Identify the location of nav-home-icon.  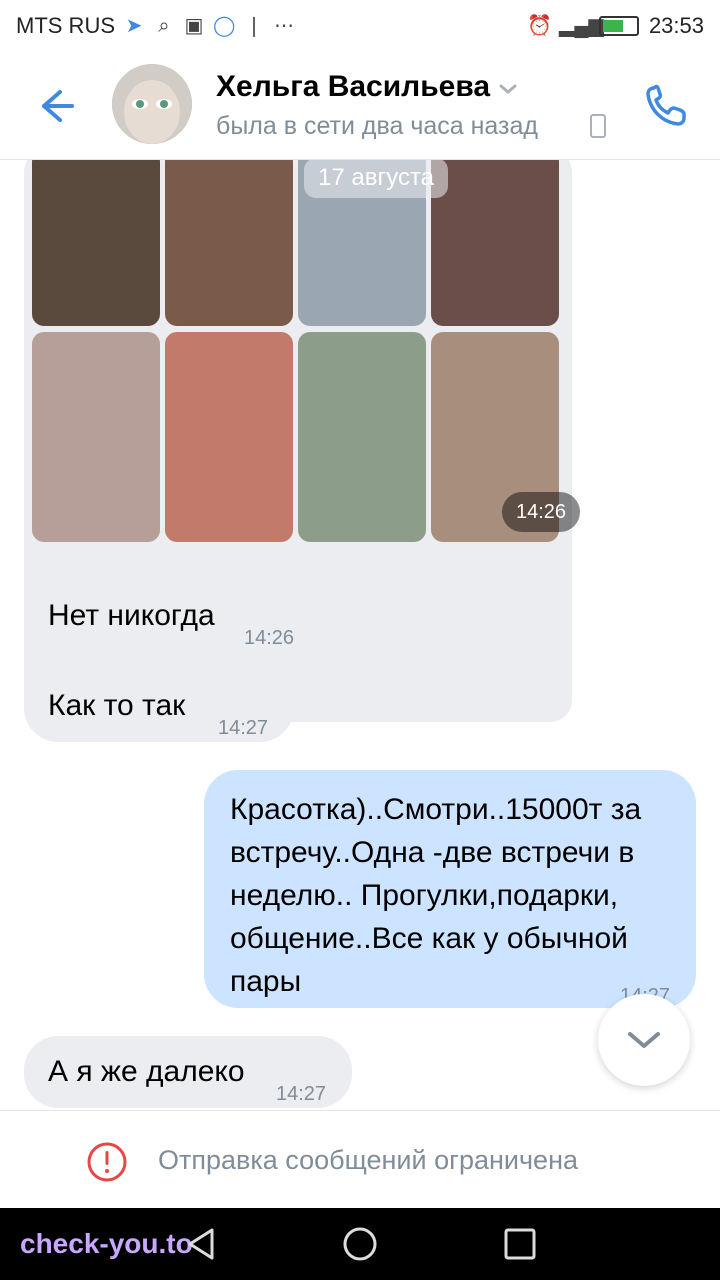
(360, 1244).